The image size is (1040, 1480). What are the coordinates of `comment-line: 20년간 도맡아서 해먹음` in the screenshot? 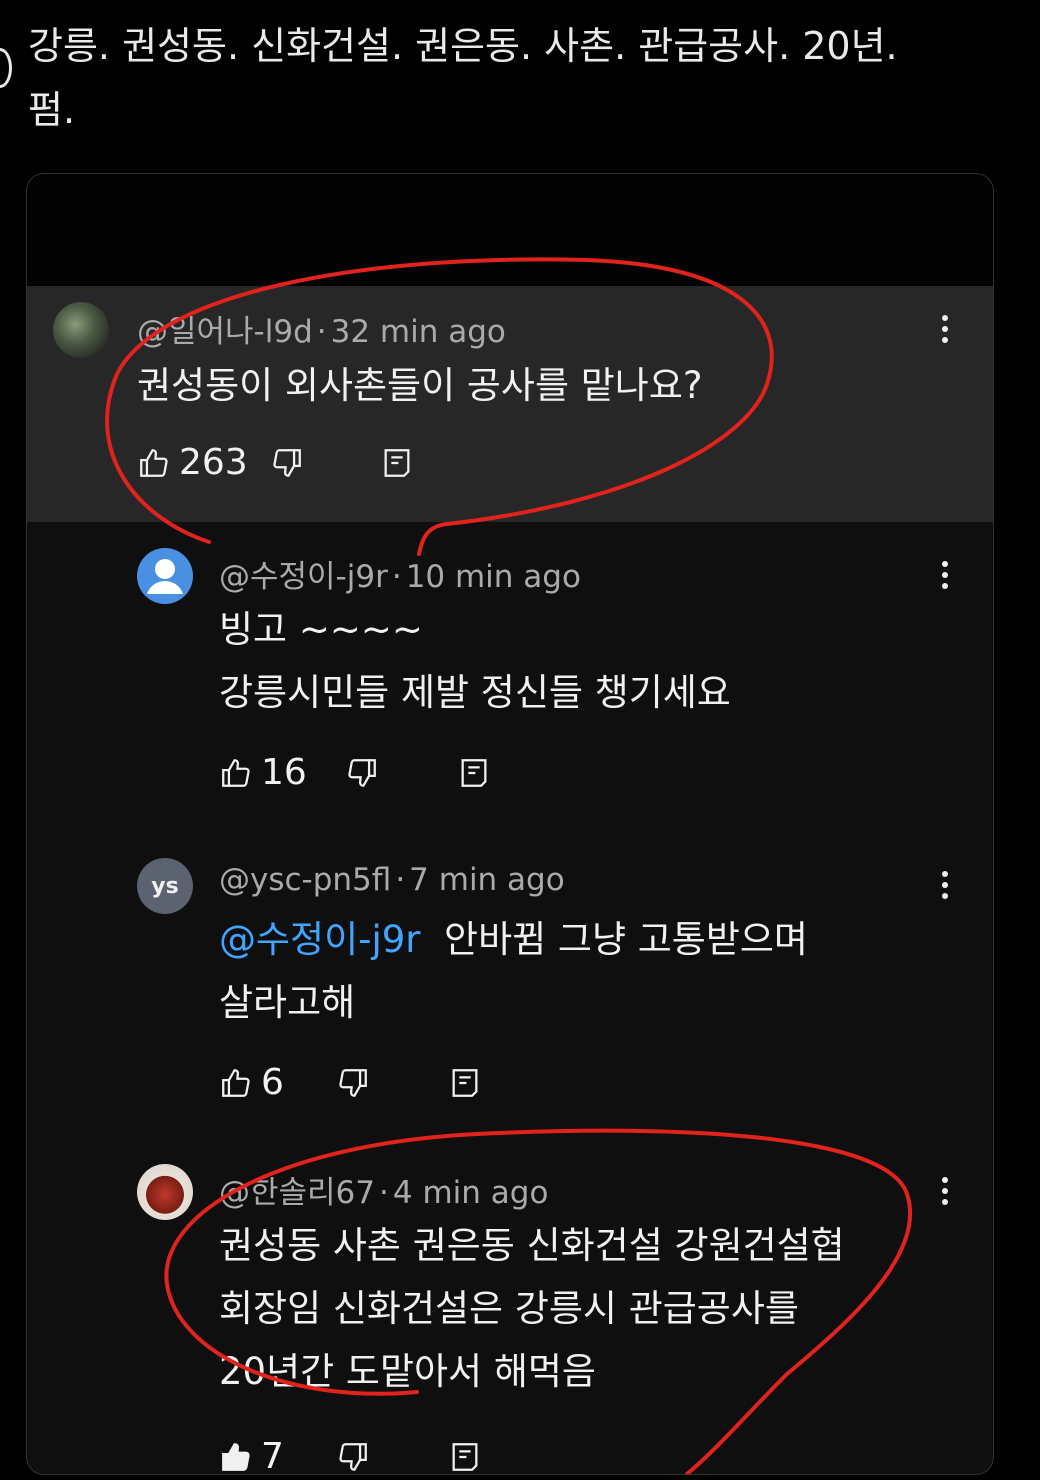 It's located at (407, 1371).